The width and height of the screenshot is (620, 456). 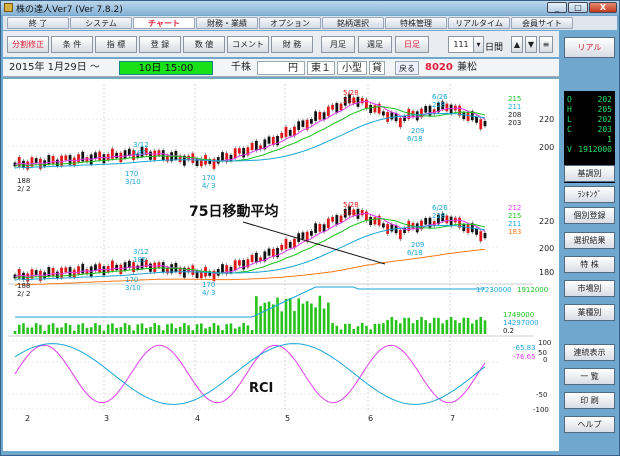 I want to click on menu-exit: 終 了, so click(x=38, y=23).